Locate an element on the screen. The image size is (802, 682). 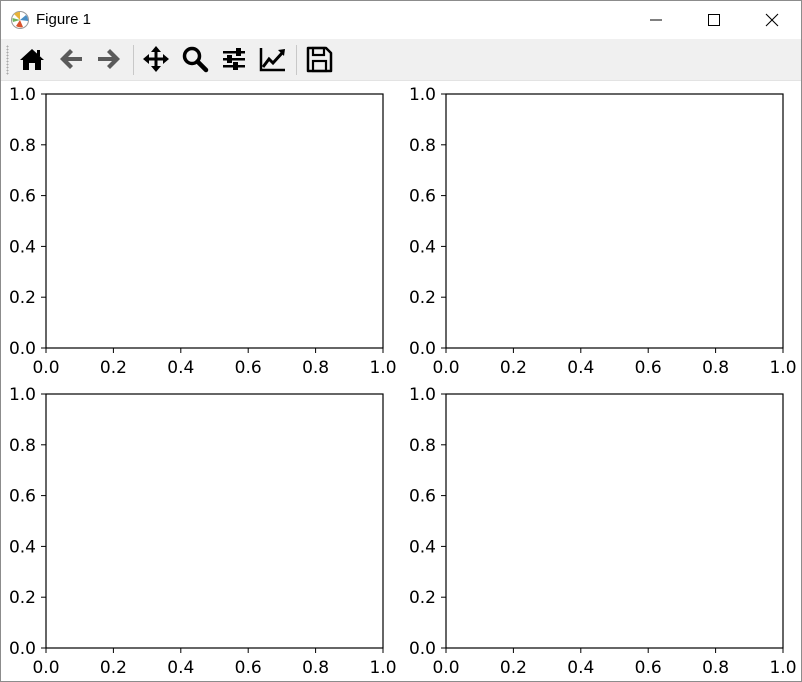
arrow-left-icon is located at coordinates (71, 59).